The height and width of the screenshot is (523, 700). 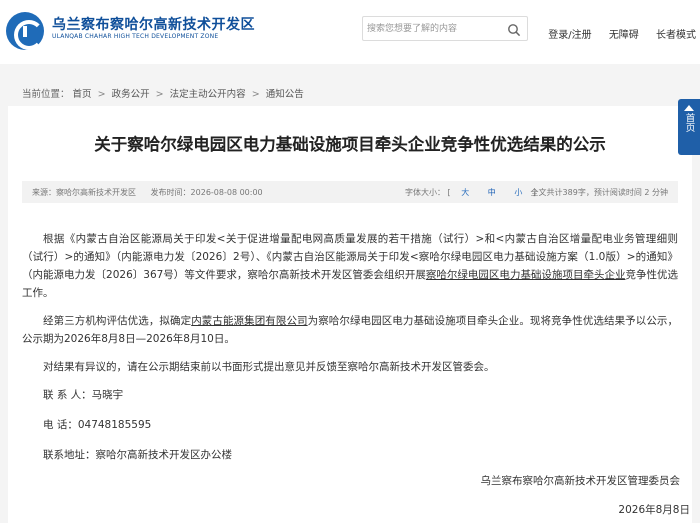 I want to click on breadcrumb-notices: 通知公告, so click(x=285, y=94).